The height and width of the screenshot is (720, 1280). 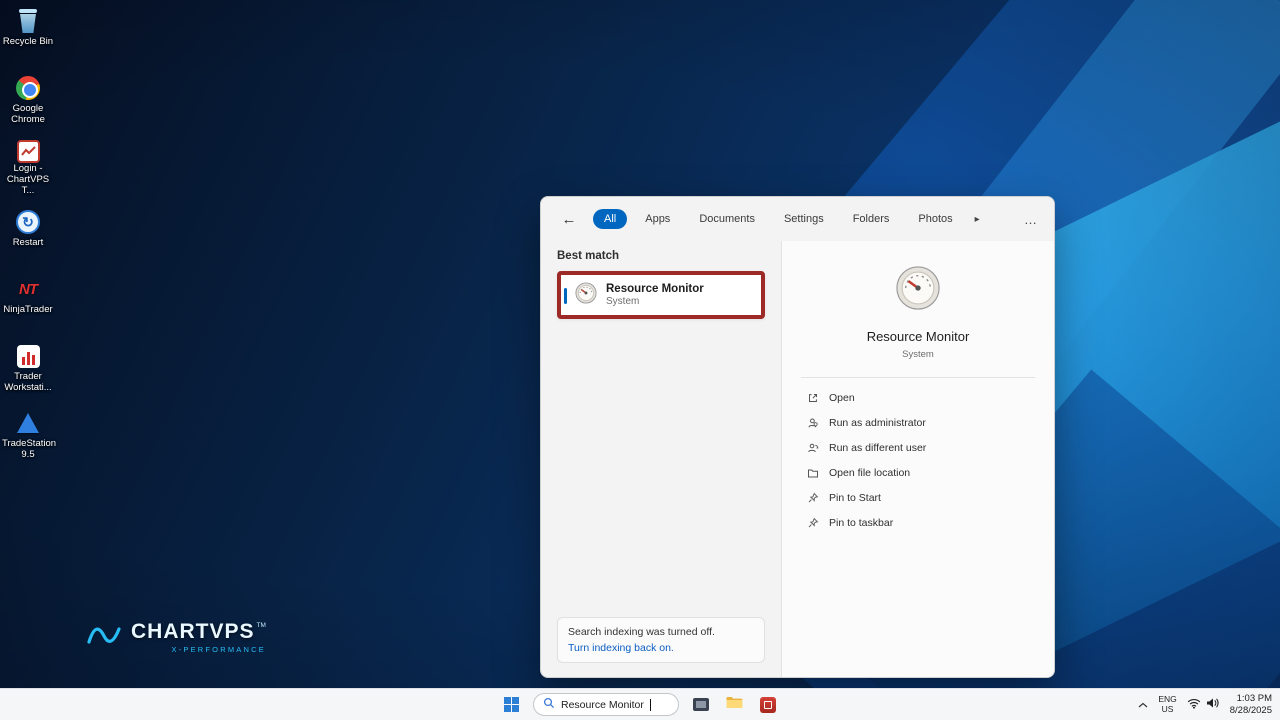 What do you see at coordinates (871, 219) in the screenshot?
I see `tab-folders: Folders` at bounding box center [871, 219].